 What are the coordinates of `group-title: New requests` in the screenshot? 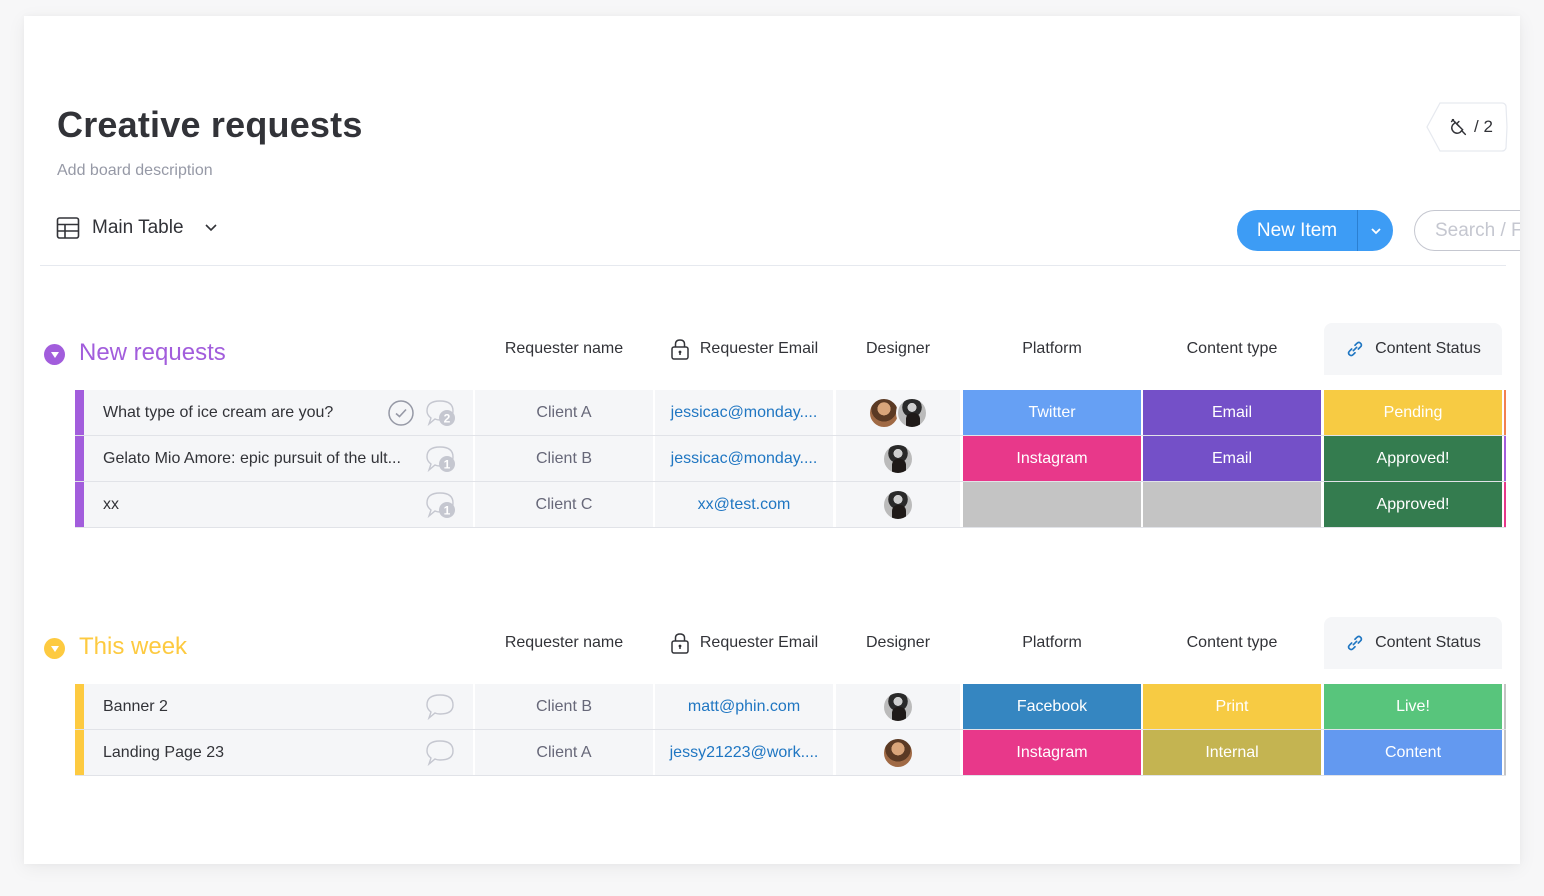 It's located at (152, 353).